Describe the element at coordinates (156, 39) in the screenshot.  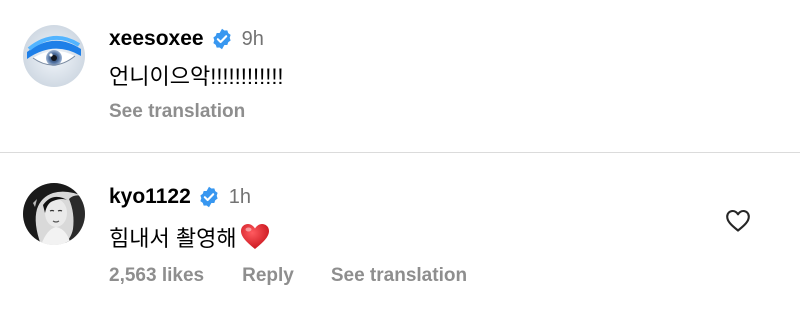
I see `username: xeesoxee` at that location.